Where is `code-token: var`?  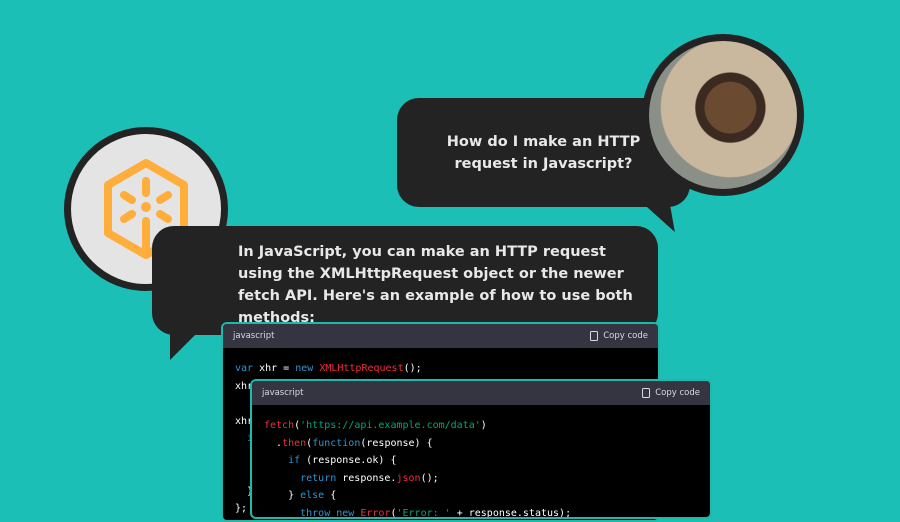 code-token: var is located at coordinates (244, 368).